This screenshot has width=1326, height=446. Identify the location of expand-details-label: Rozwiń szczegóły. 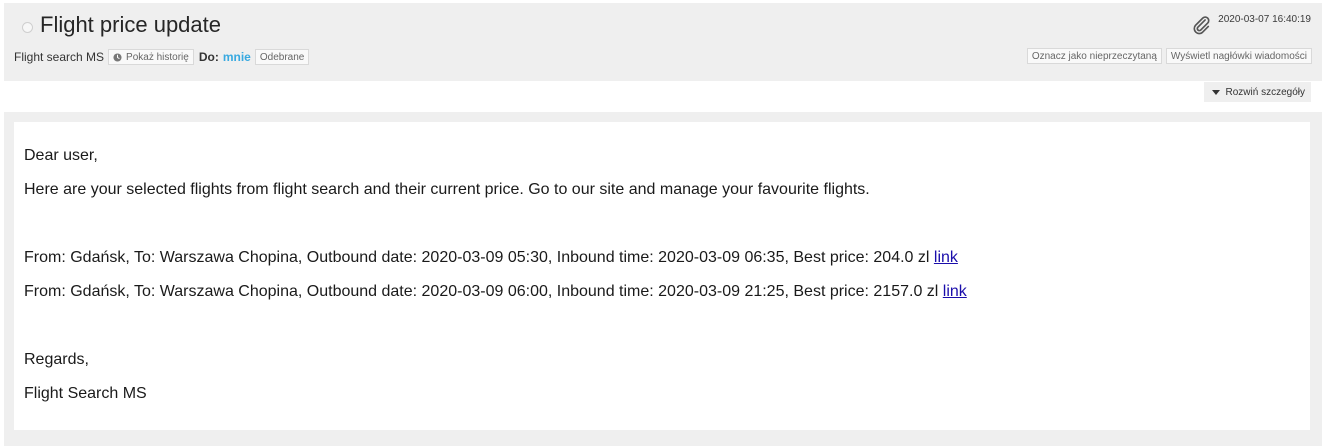
(1265, 92).